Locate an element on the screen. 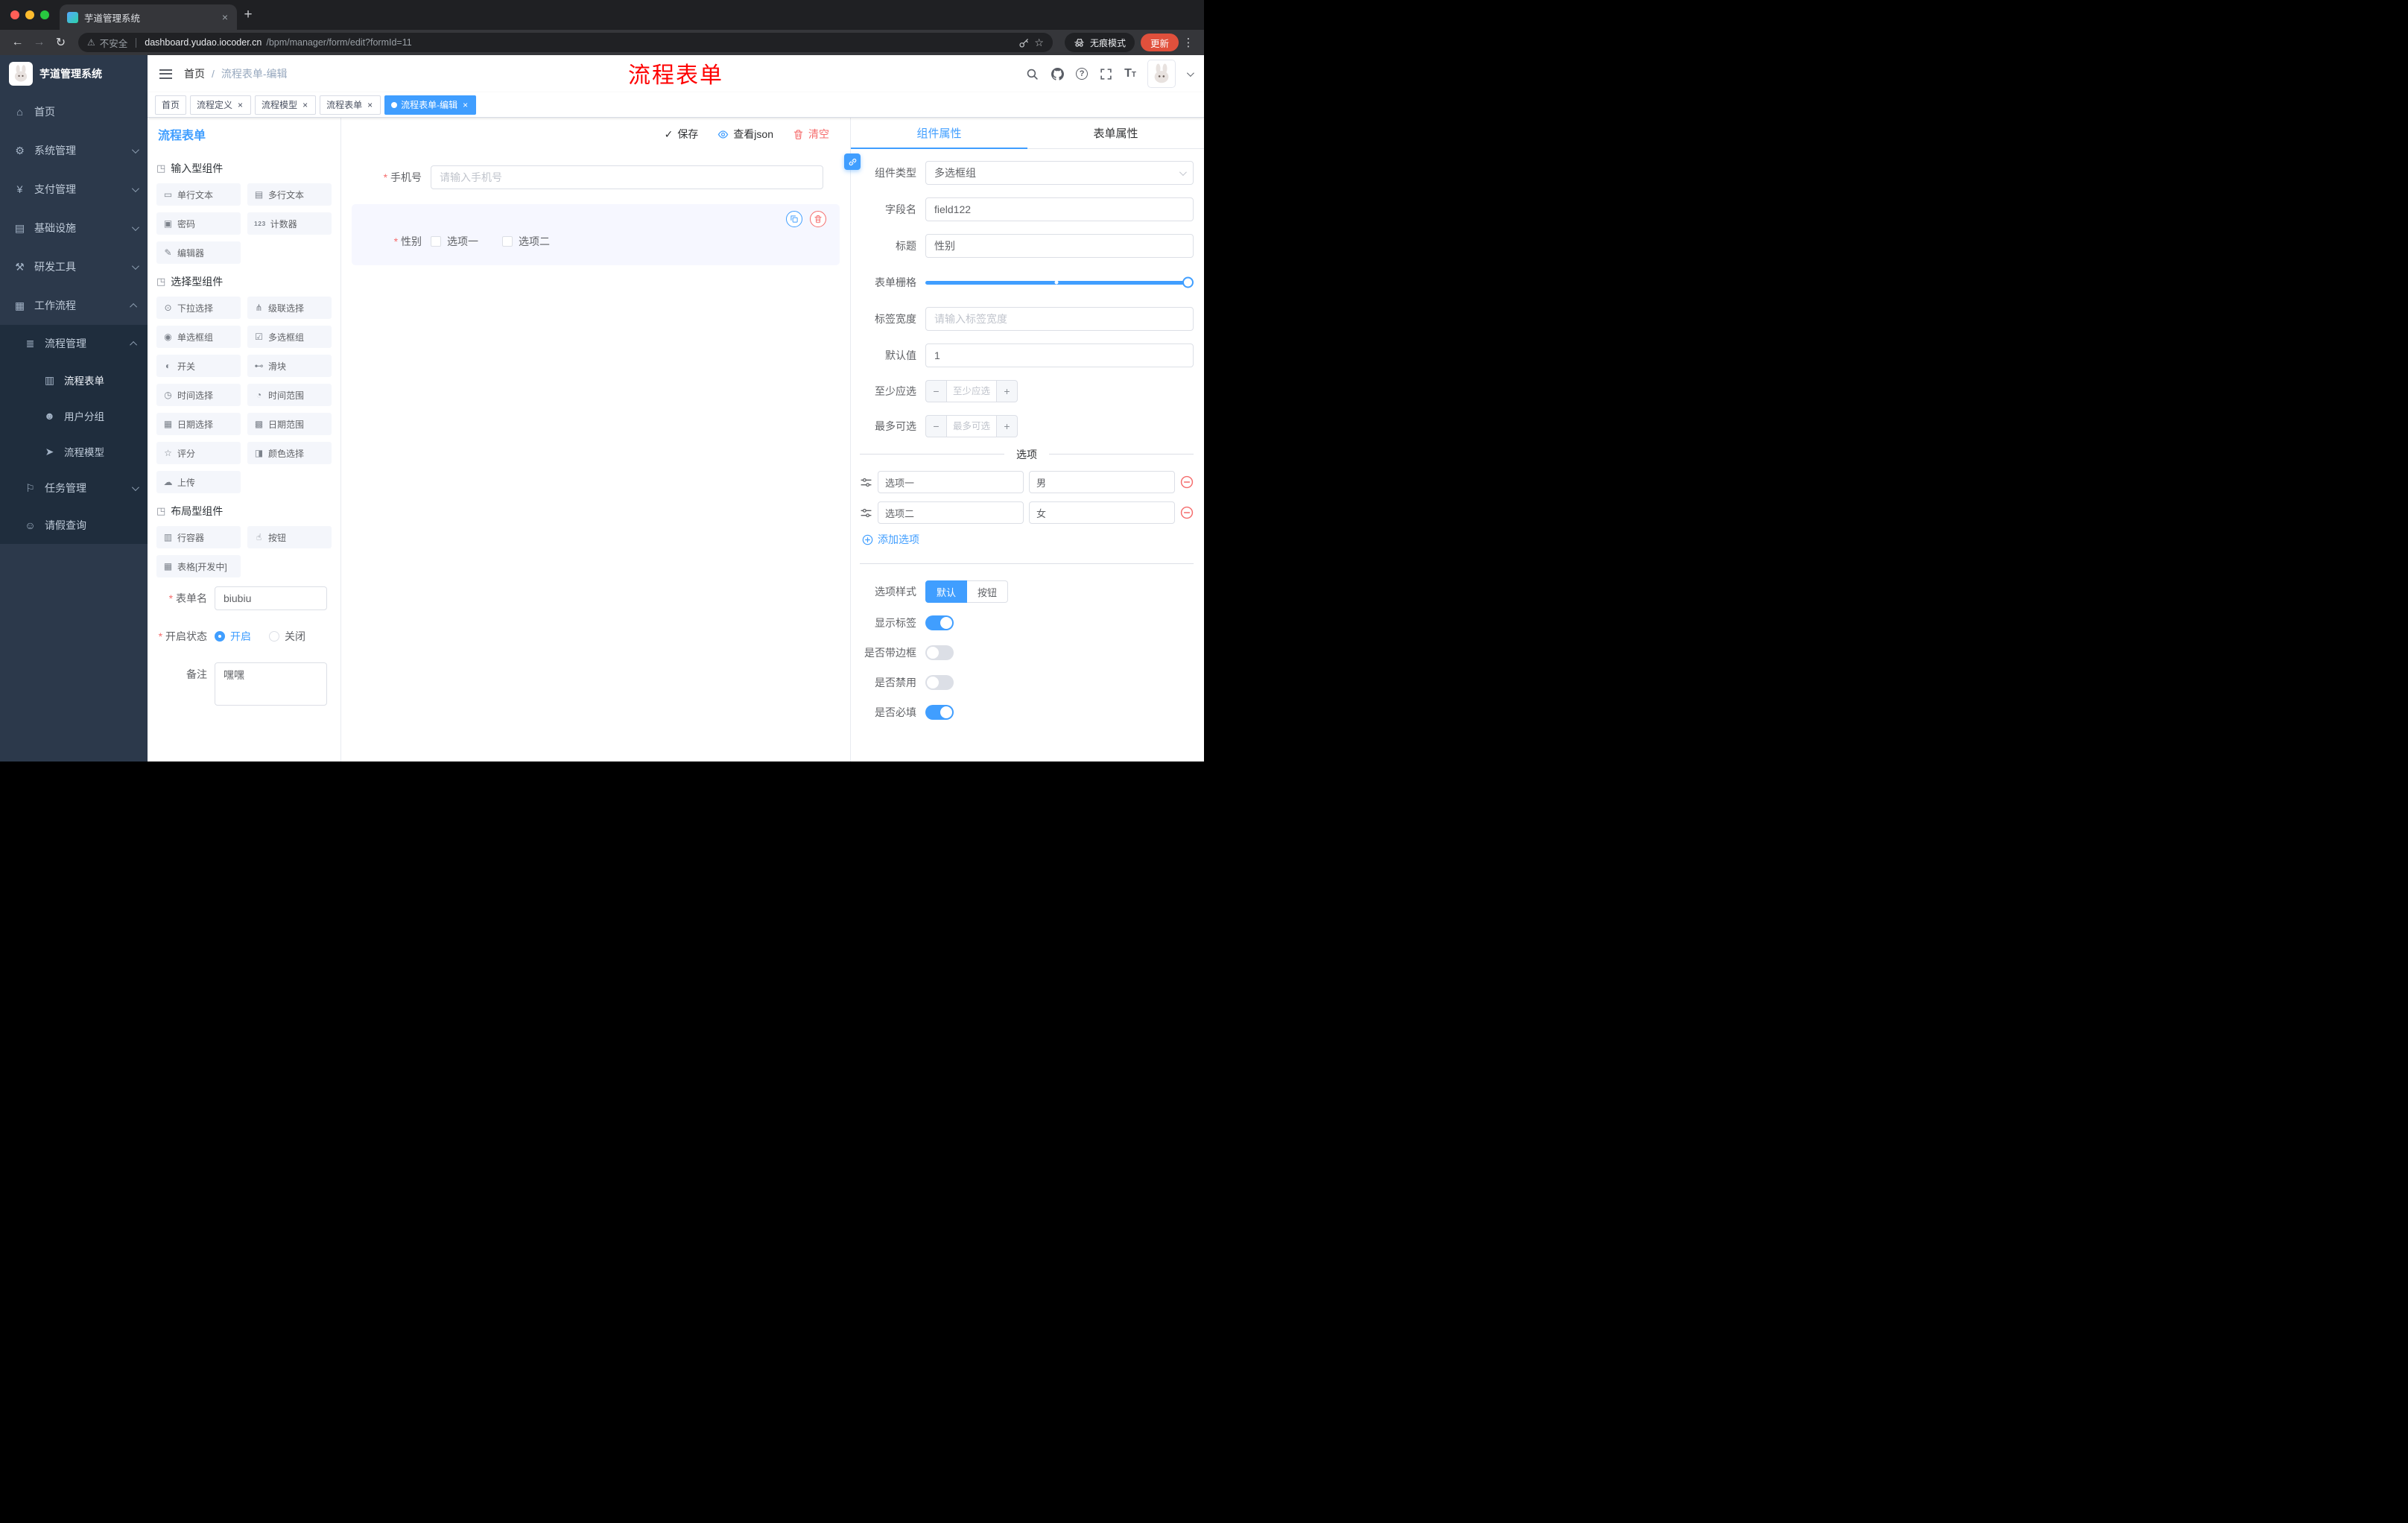  browser-update-button: 更新 is located at coordinates (1159, 43).